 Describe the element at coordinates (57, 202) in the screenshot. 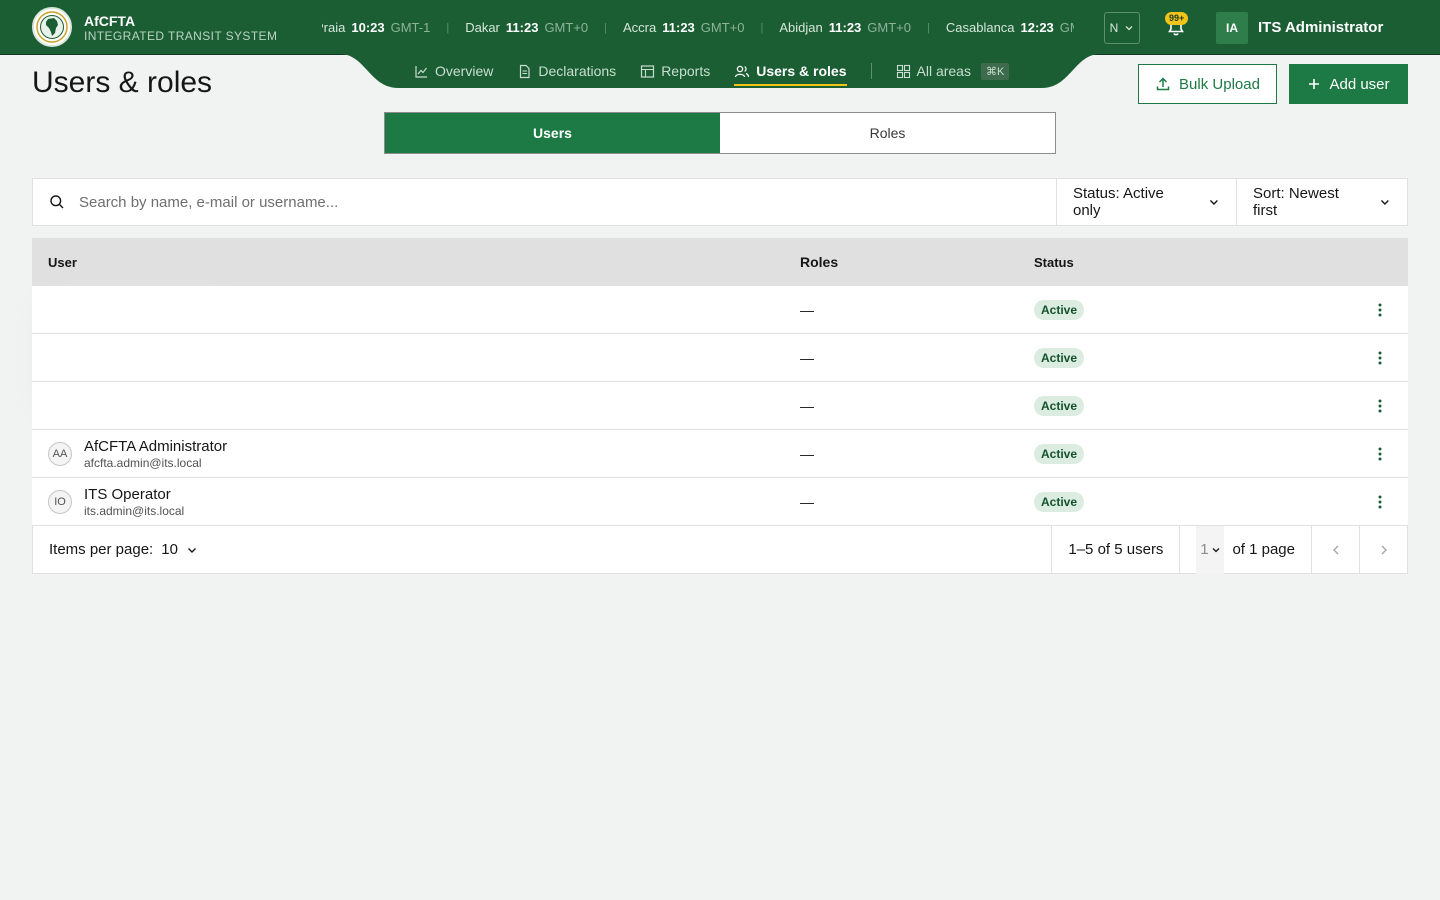

I see `search-icon` at that location.